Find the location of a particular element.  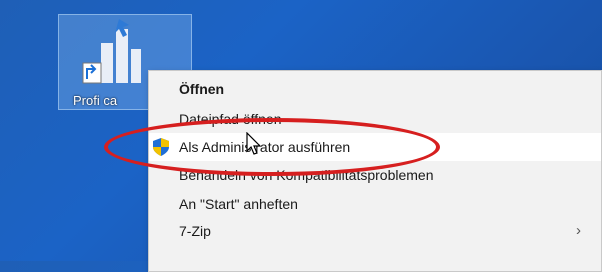

menu-item-7zip-label: 7-Zip is located at coordinates (195, 231).